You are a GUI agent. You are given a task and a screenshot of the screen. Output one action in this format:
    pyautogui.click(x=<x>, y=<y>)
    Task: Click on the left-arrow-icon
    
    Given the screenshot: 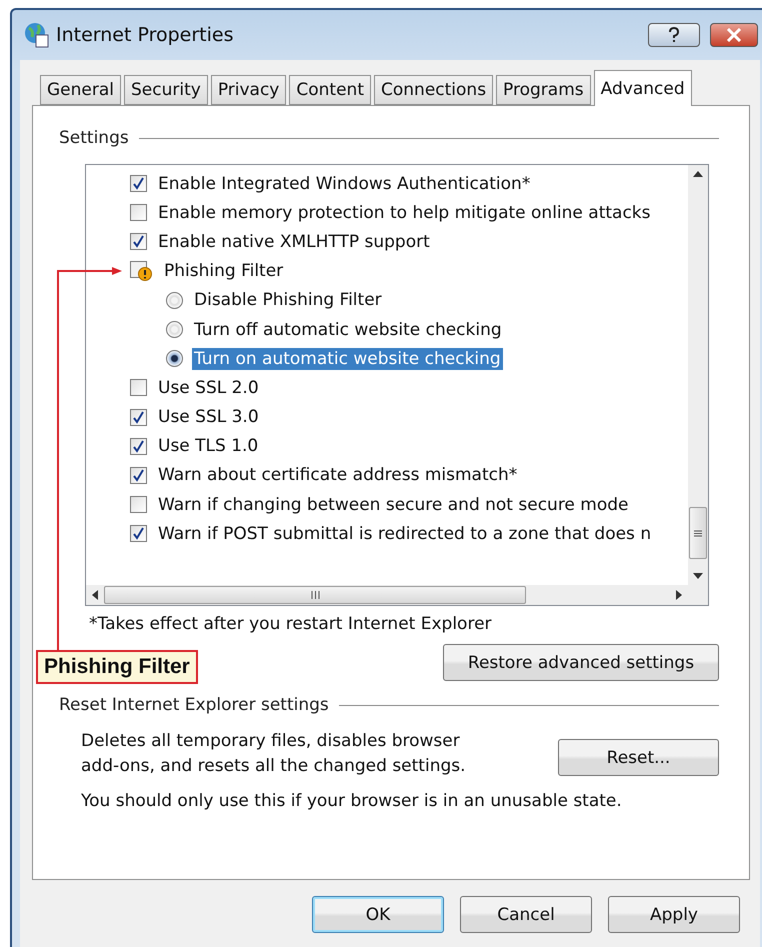 What is the action you would take?
    pyautogui.click(x=95, y=595)
    